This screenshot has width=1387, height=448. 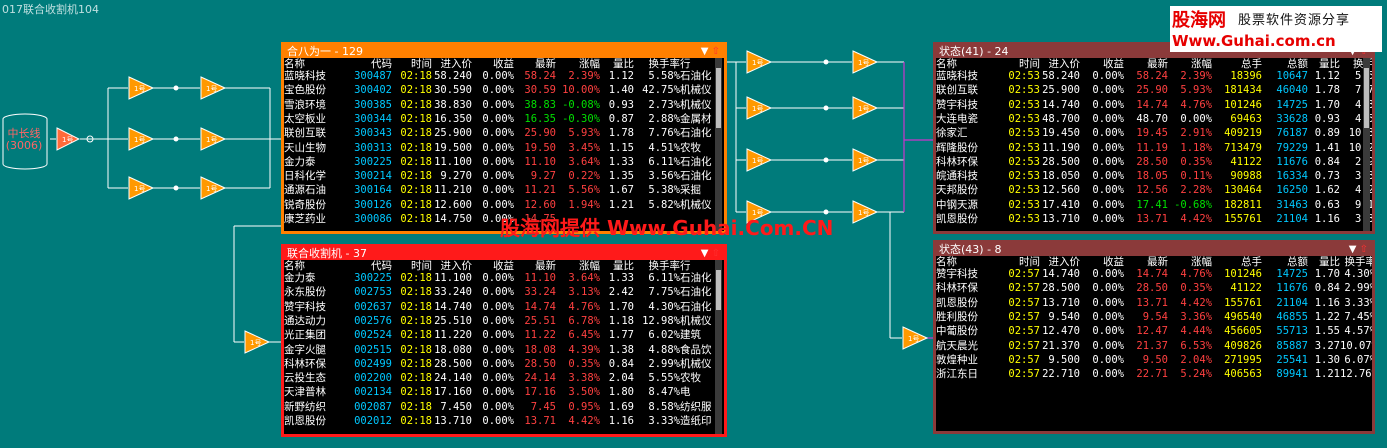 What do you see at coordinates (664, 190) in the screenshot?
I see `cell-turn: 5.38%` at bounding box center [664, 190].